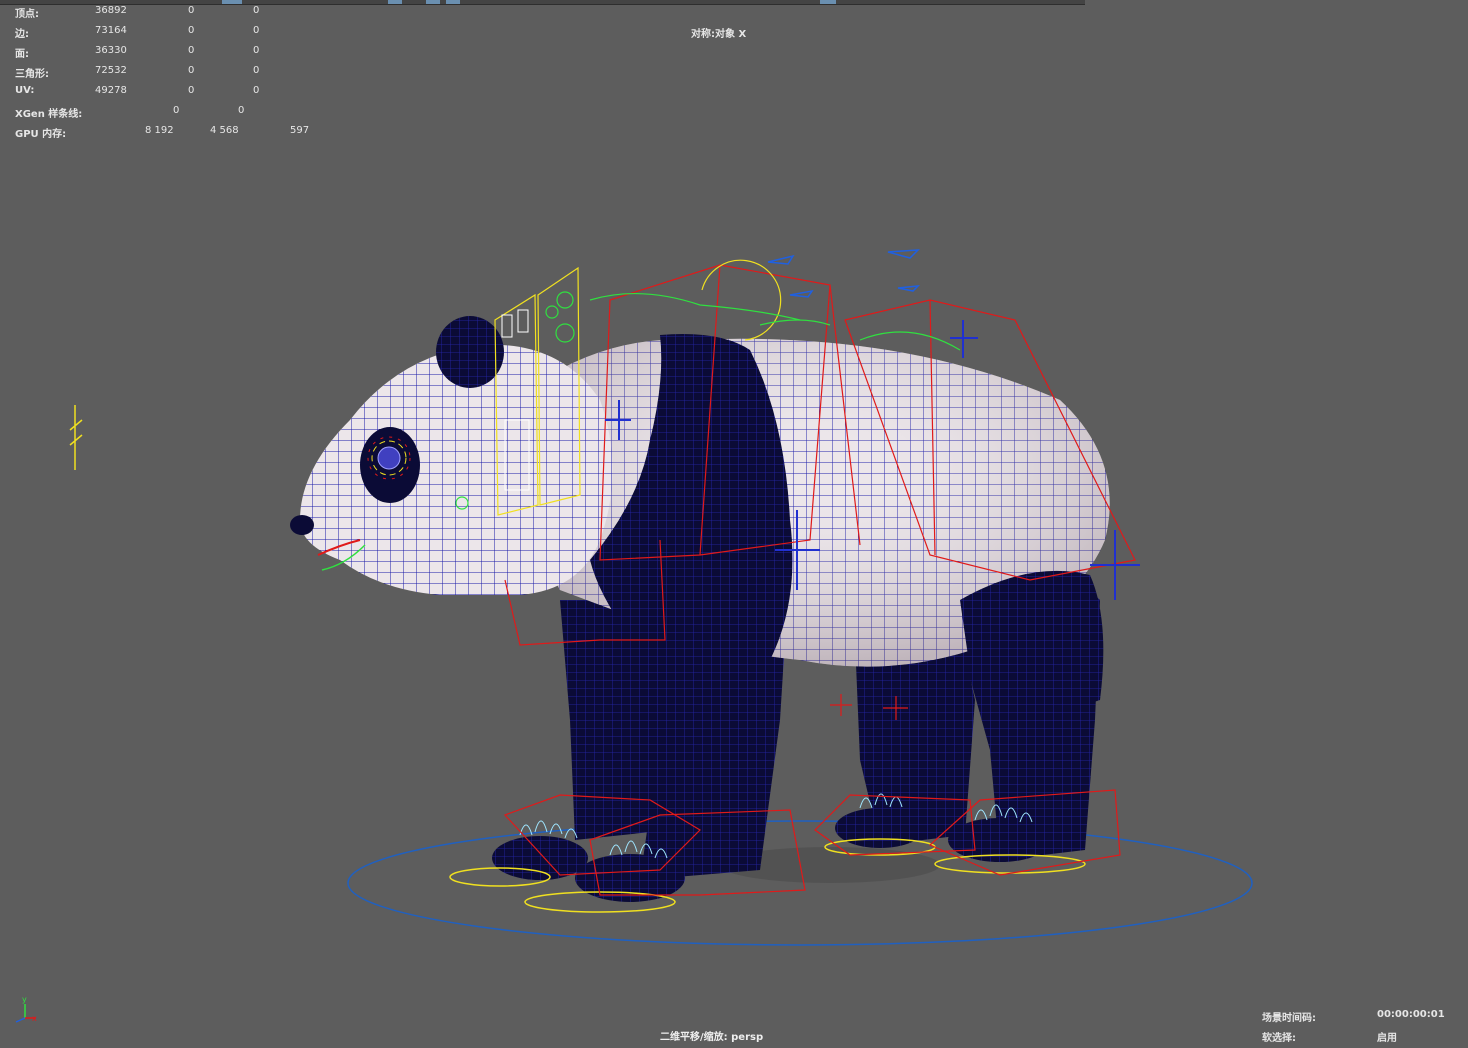  Describe the element at coordinates (302, 525) in the screenshot. I see `panda-nose` at that location.